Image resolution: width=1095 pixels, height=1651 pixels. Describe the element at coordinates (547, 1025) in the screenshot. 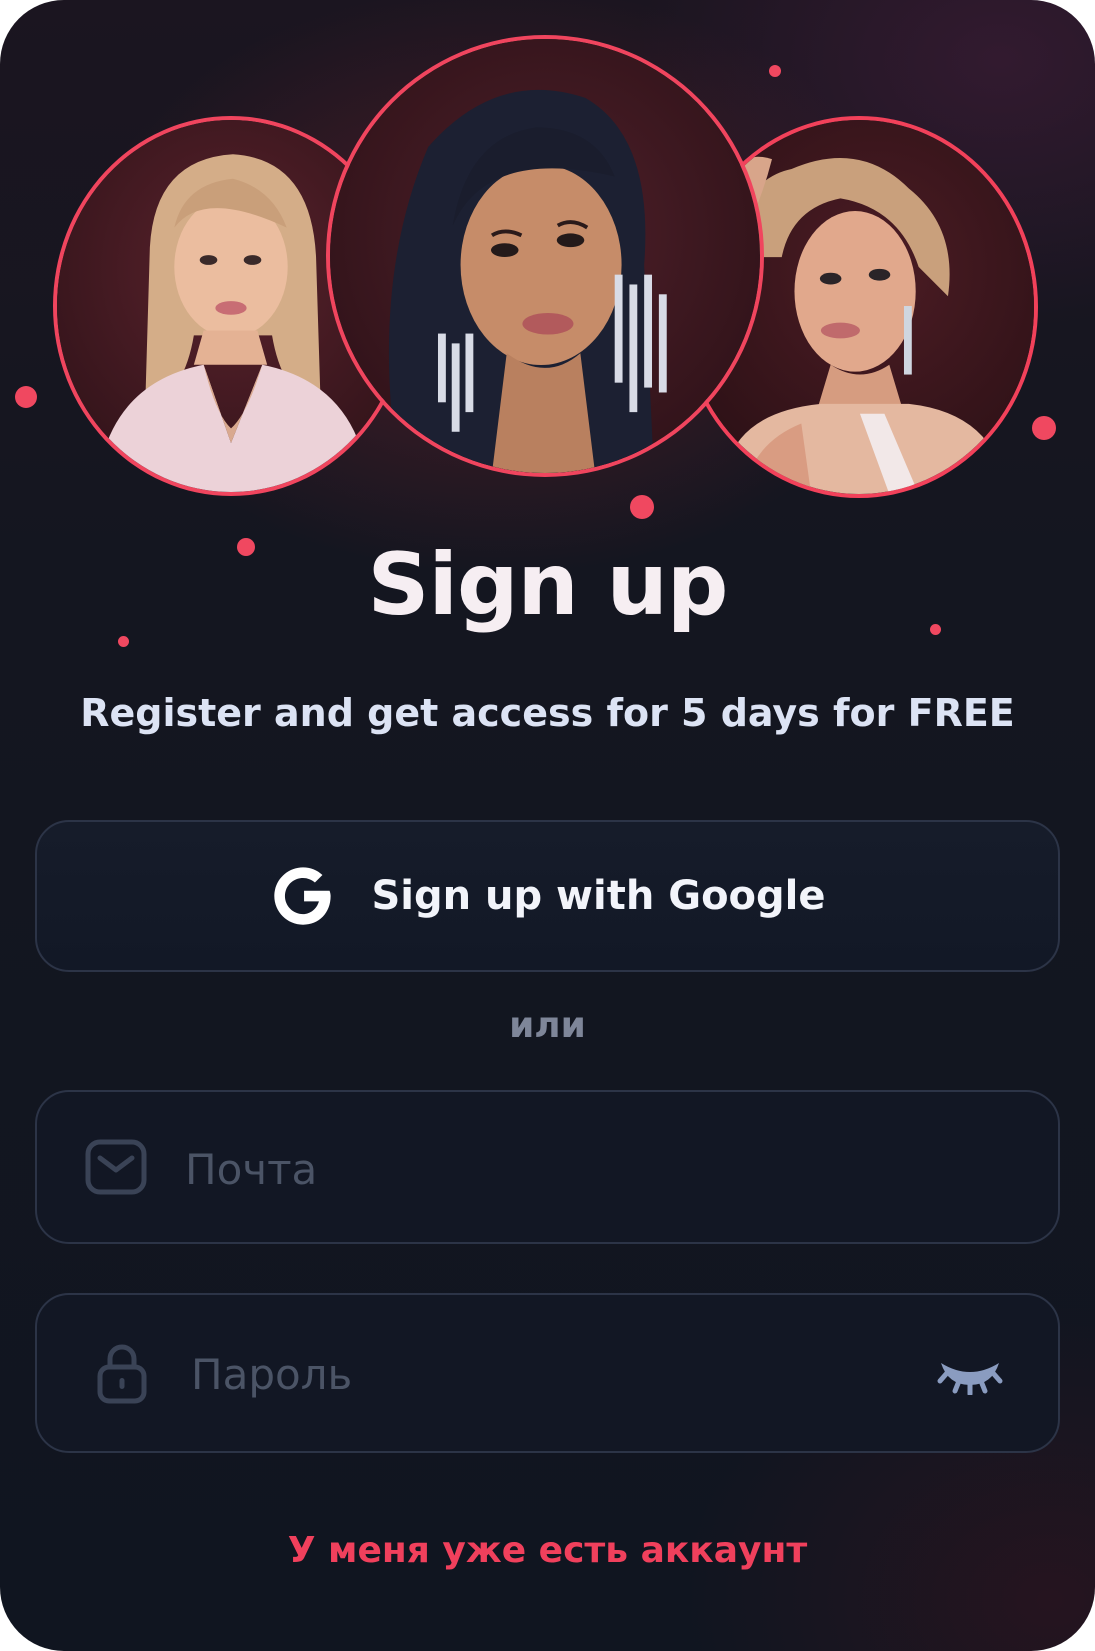

I see `or-divider: или` at that location.